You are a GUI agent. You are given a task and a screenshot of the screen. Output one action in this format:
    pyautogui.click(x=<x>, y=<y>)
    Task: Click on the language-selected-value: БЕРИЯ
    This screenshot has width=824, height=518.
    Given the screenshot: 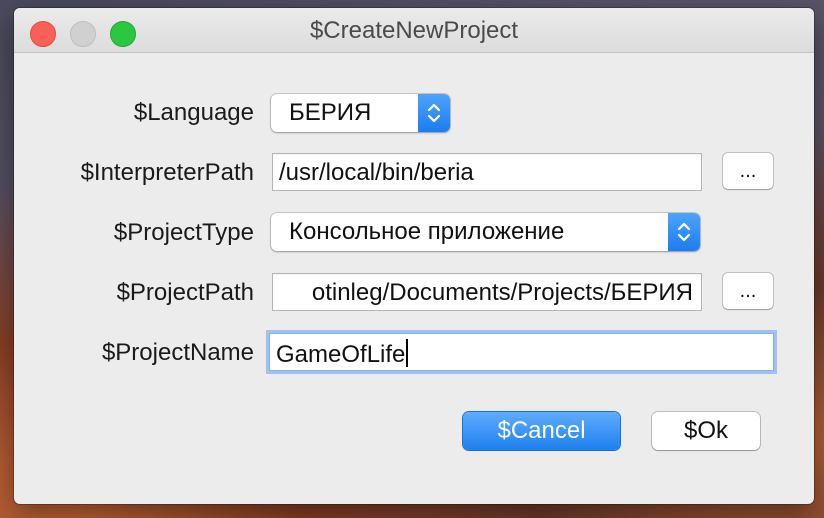 What is the action you would take?
    pyautogui.click(x=330, y=112)
    